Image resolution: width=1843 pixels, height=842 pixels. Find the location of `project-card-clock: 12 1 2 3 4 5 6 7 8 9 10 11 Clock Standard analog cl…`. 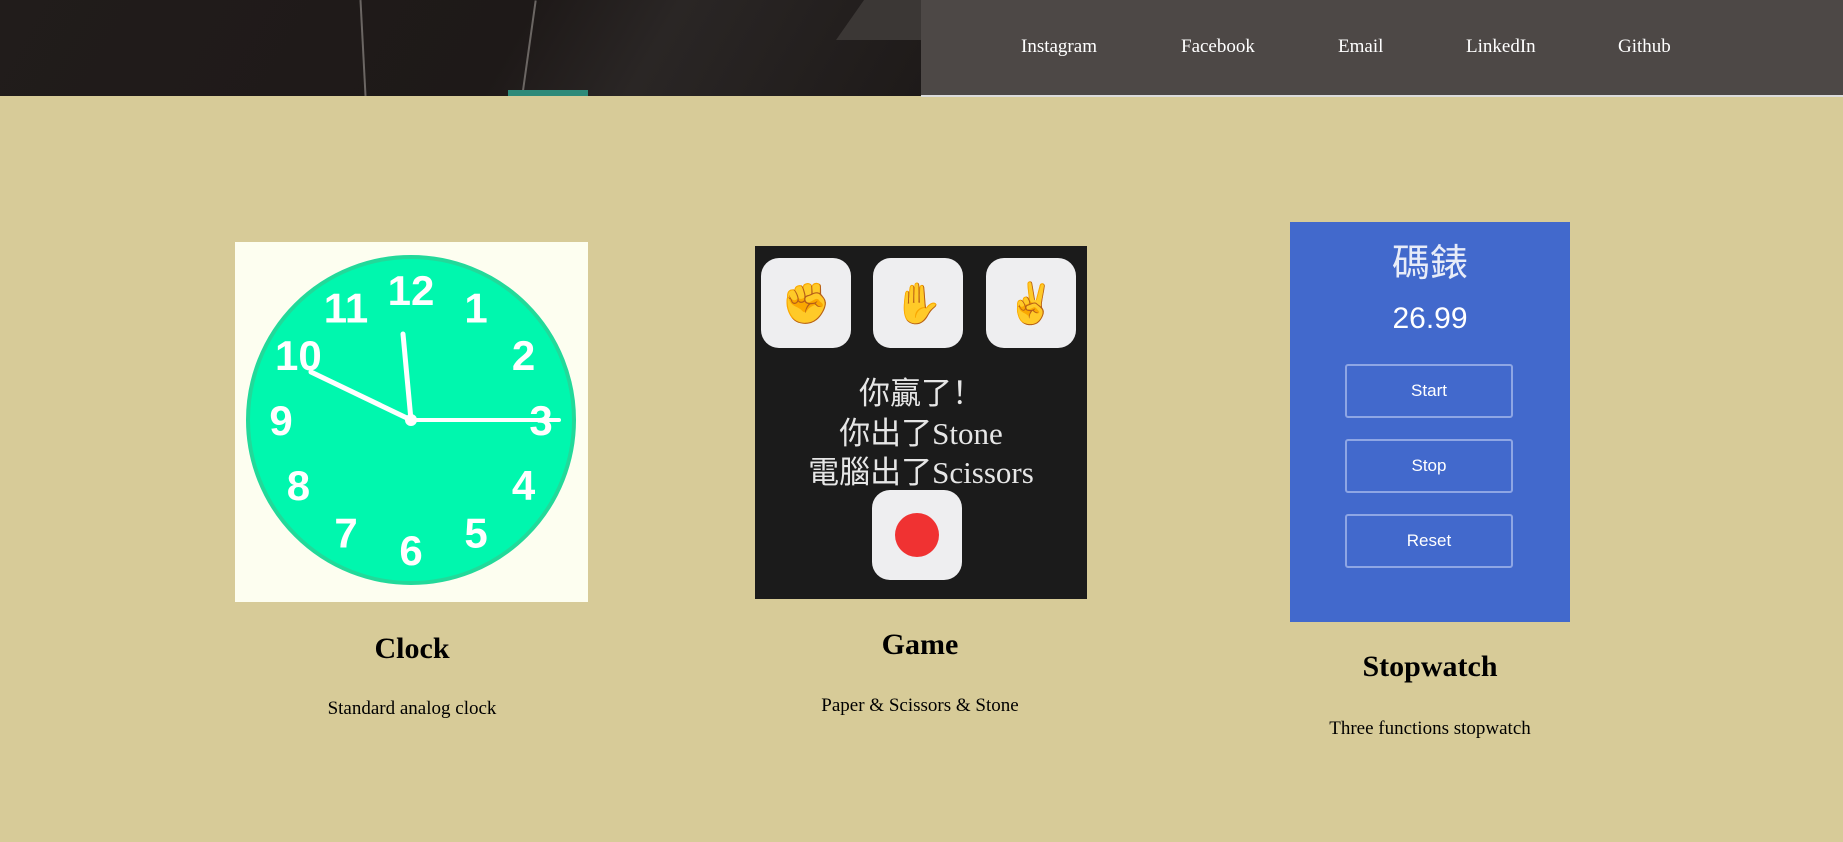

project-card-clock: 12 1 2 3 4 5 6 7 8 9 10 11 Clock Standard analog cl… is located at coordinates (412, 487).